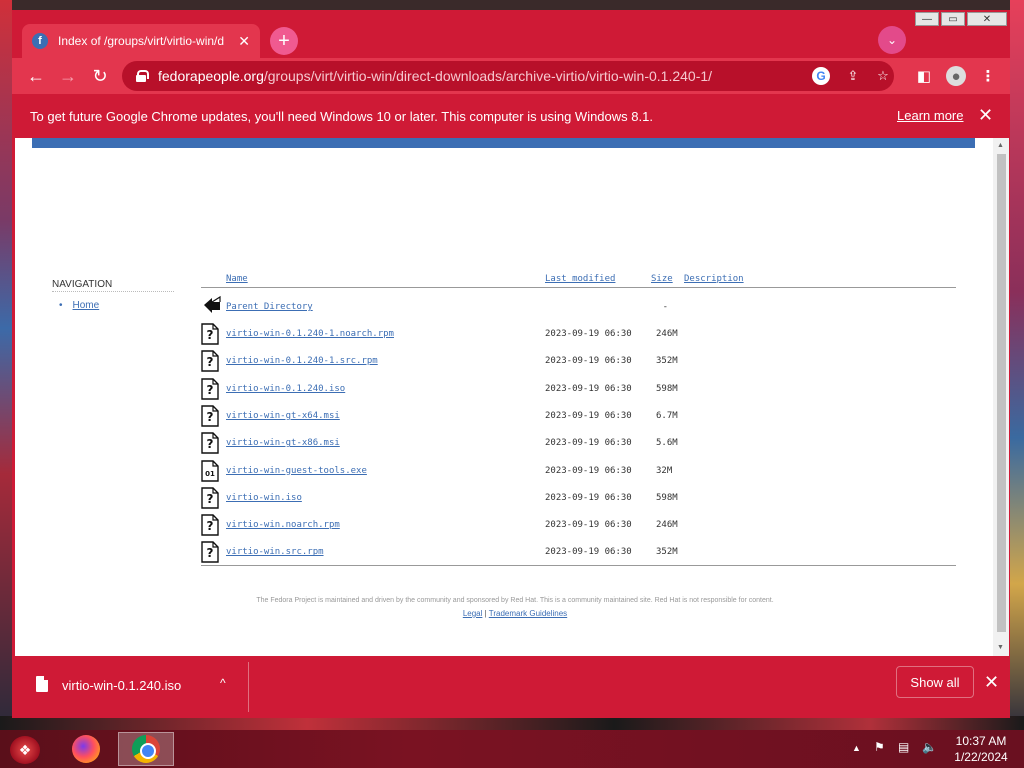 This screenshot has width=1024, height=768. What do you see at coordinates (211, 76) in the screenshot?
I see `url-host: fedorapeople.org` at bounding box center [211, 76].